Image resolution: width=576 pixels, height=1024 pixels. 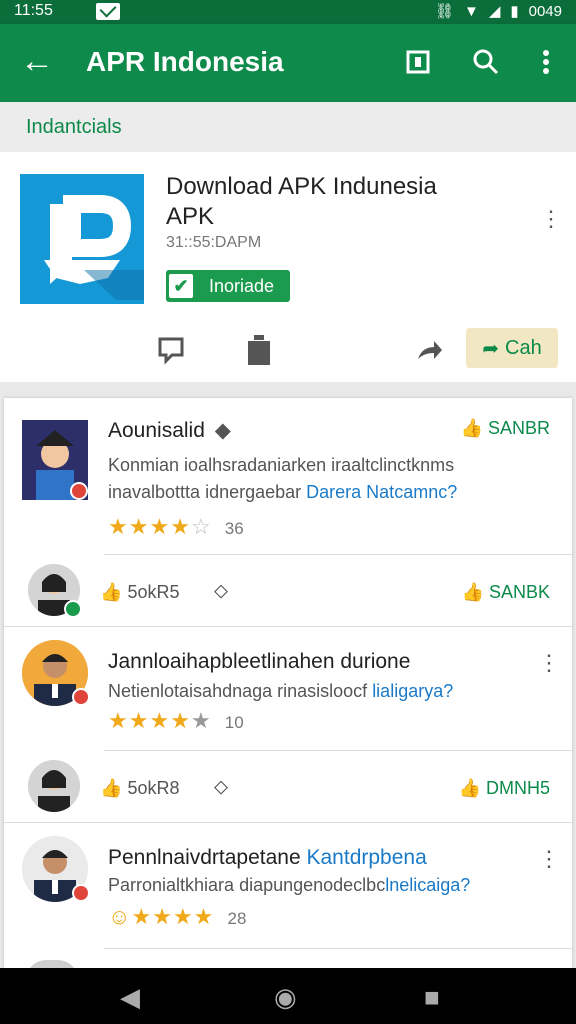 What do you see at coordinates (427, 885) in the screenshot?
I see `review-link: lnelicaiga?` at bounding box center [427, 885].